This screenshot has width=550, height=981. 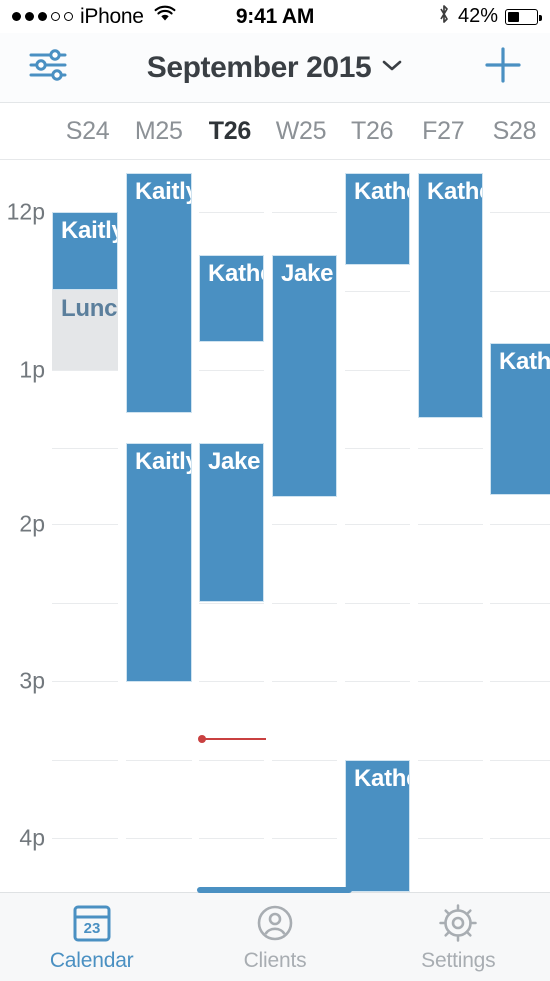 What do you see at coordinates (377, 526) in the screenshot?
I see `day-column-t26: Katherine Chen Katherine Chen` at bounding box center [377, 526].